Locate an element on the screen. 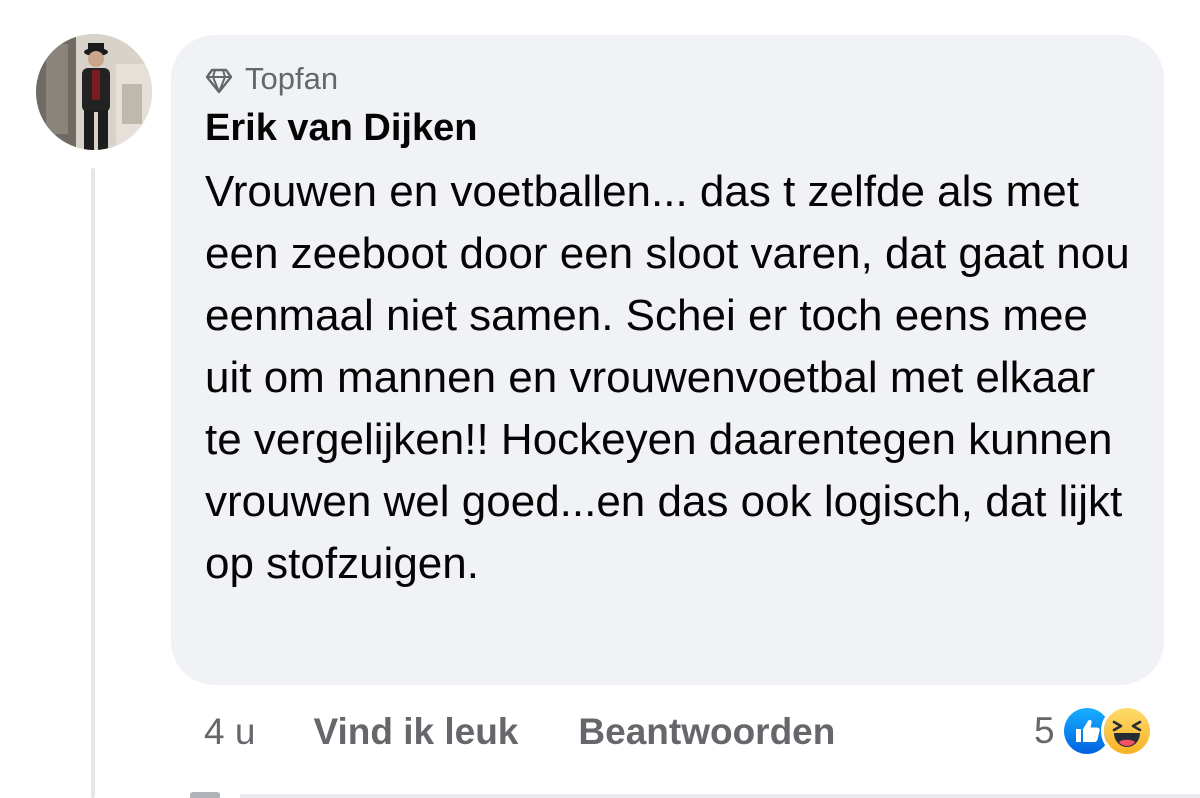  reaction-count: 5 is located at coordinates (1044, 730).